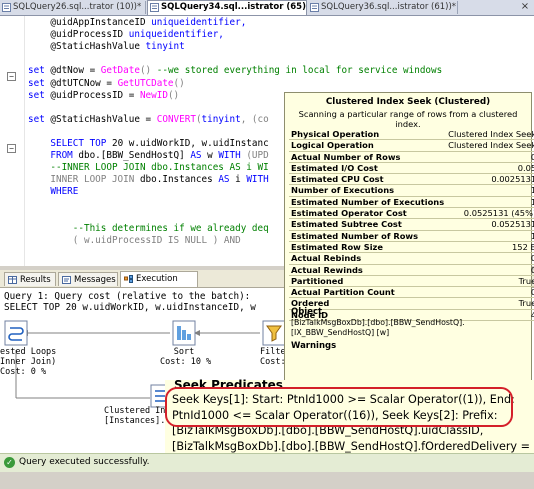  What do you see at coordinates (159, 284) in the screenshot?
I see `tab-execution-plan: Execution plan` at bounding box center [159, 284].